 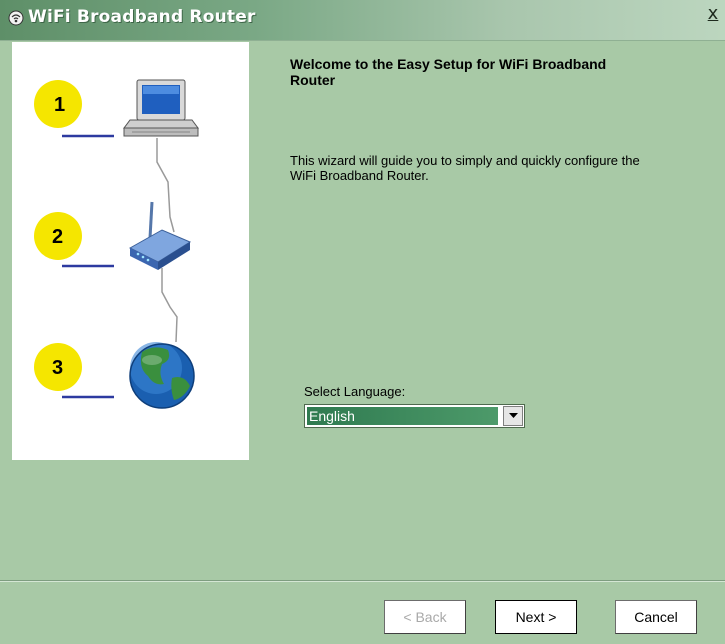 I want to click on step-3-number: 3, so click(x=57, y=368).